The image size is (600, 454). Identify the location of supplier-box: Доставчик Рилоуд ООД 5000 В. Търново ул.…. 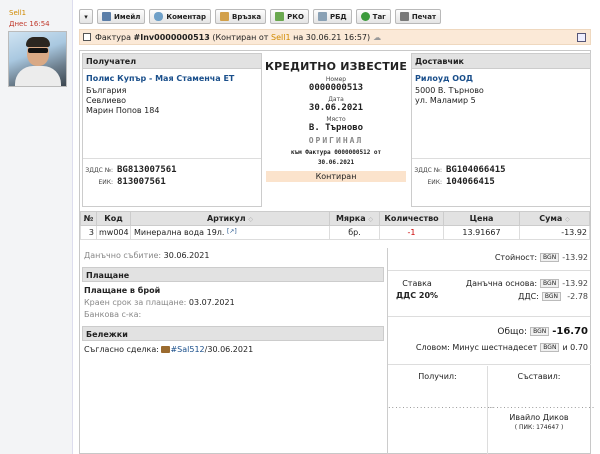
(501, 130).